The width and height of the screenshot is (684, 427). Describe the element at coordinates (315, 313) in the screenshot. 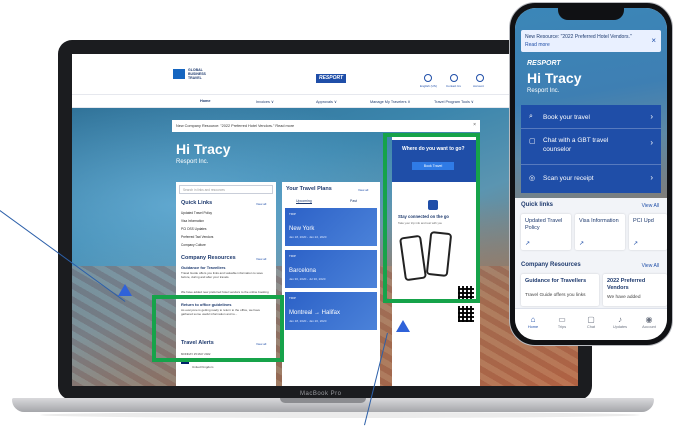

I see `trip-city: Montreal → Halifax` at that location.